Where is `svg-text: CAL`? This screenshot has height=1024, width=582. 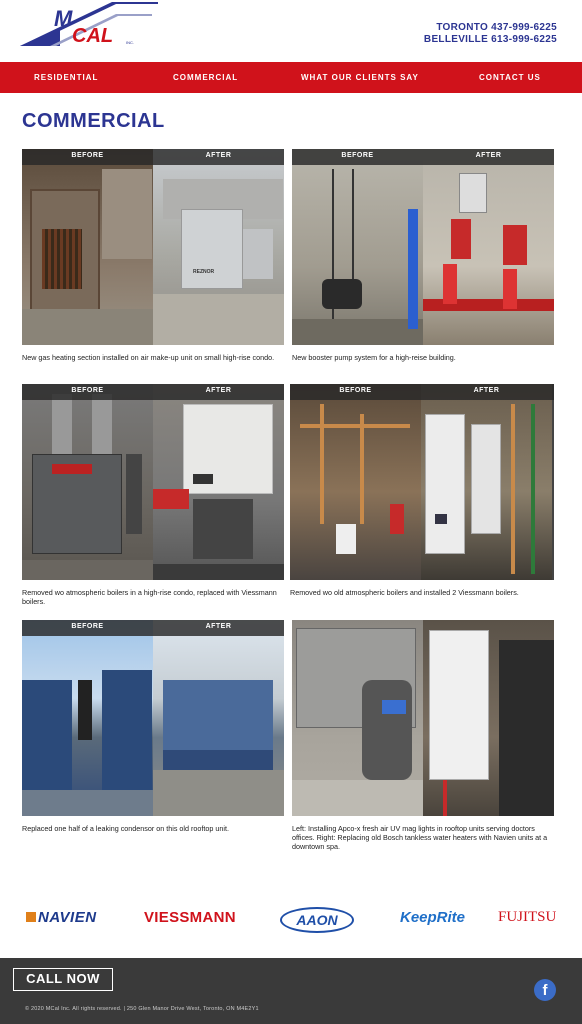
svg-text: CAL is located at coordinates (92, 36).